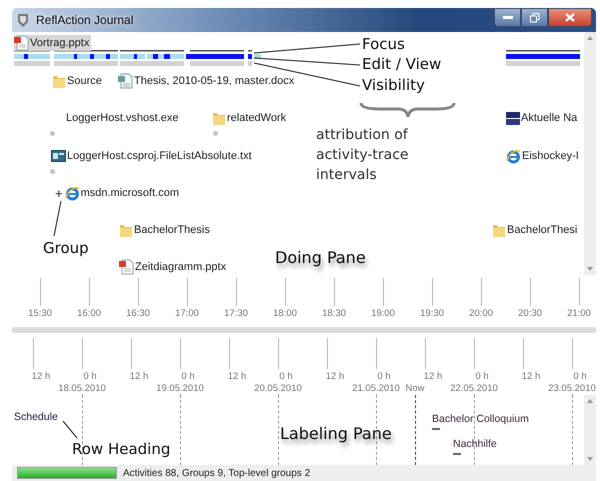 This screenshot has width=600, height=481. What do you see at coordinates (481, 313) in the screenshot?
I see `time-label: 20:00` at bounding box center [481, 313].